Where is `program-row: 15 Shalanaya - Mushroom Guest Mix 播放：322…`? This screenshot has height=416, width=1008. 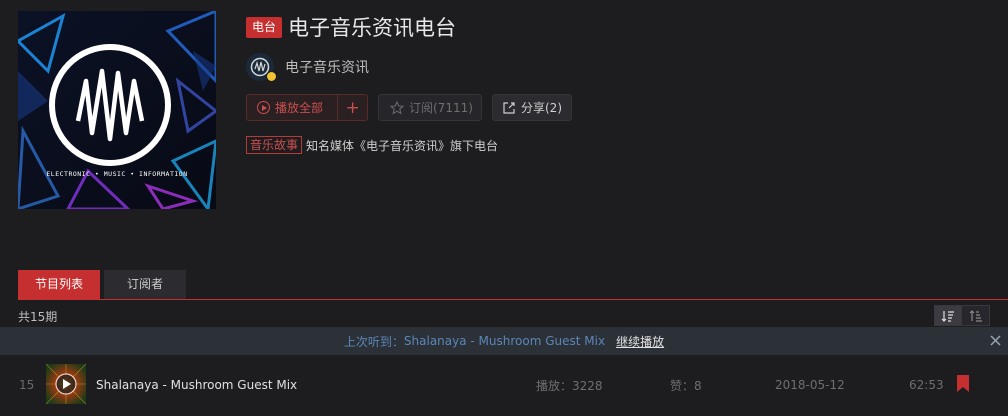 program-row: 15 Shalanaya - Mushroom Guest Mix 播放：322… is located at coordinates (504, 385).